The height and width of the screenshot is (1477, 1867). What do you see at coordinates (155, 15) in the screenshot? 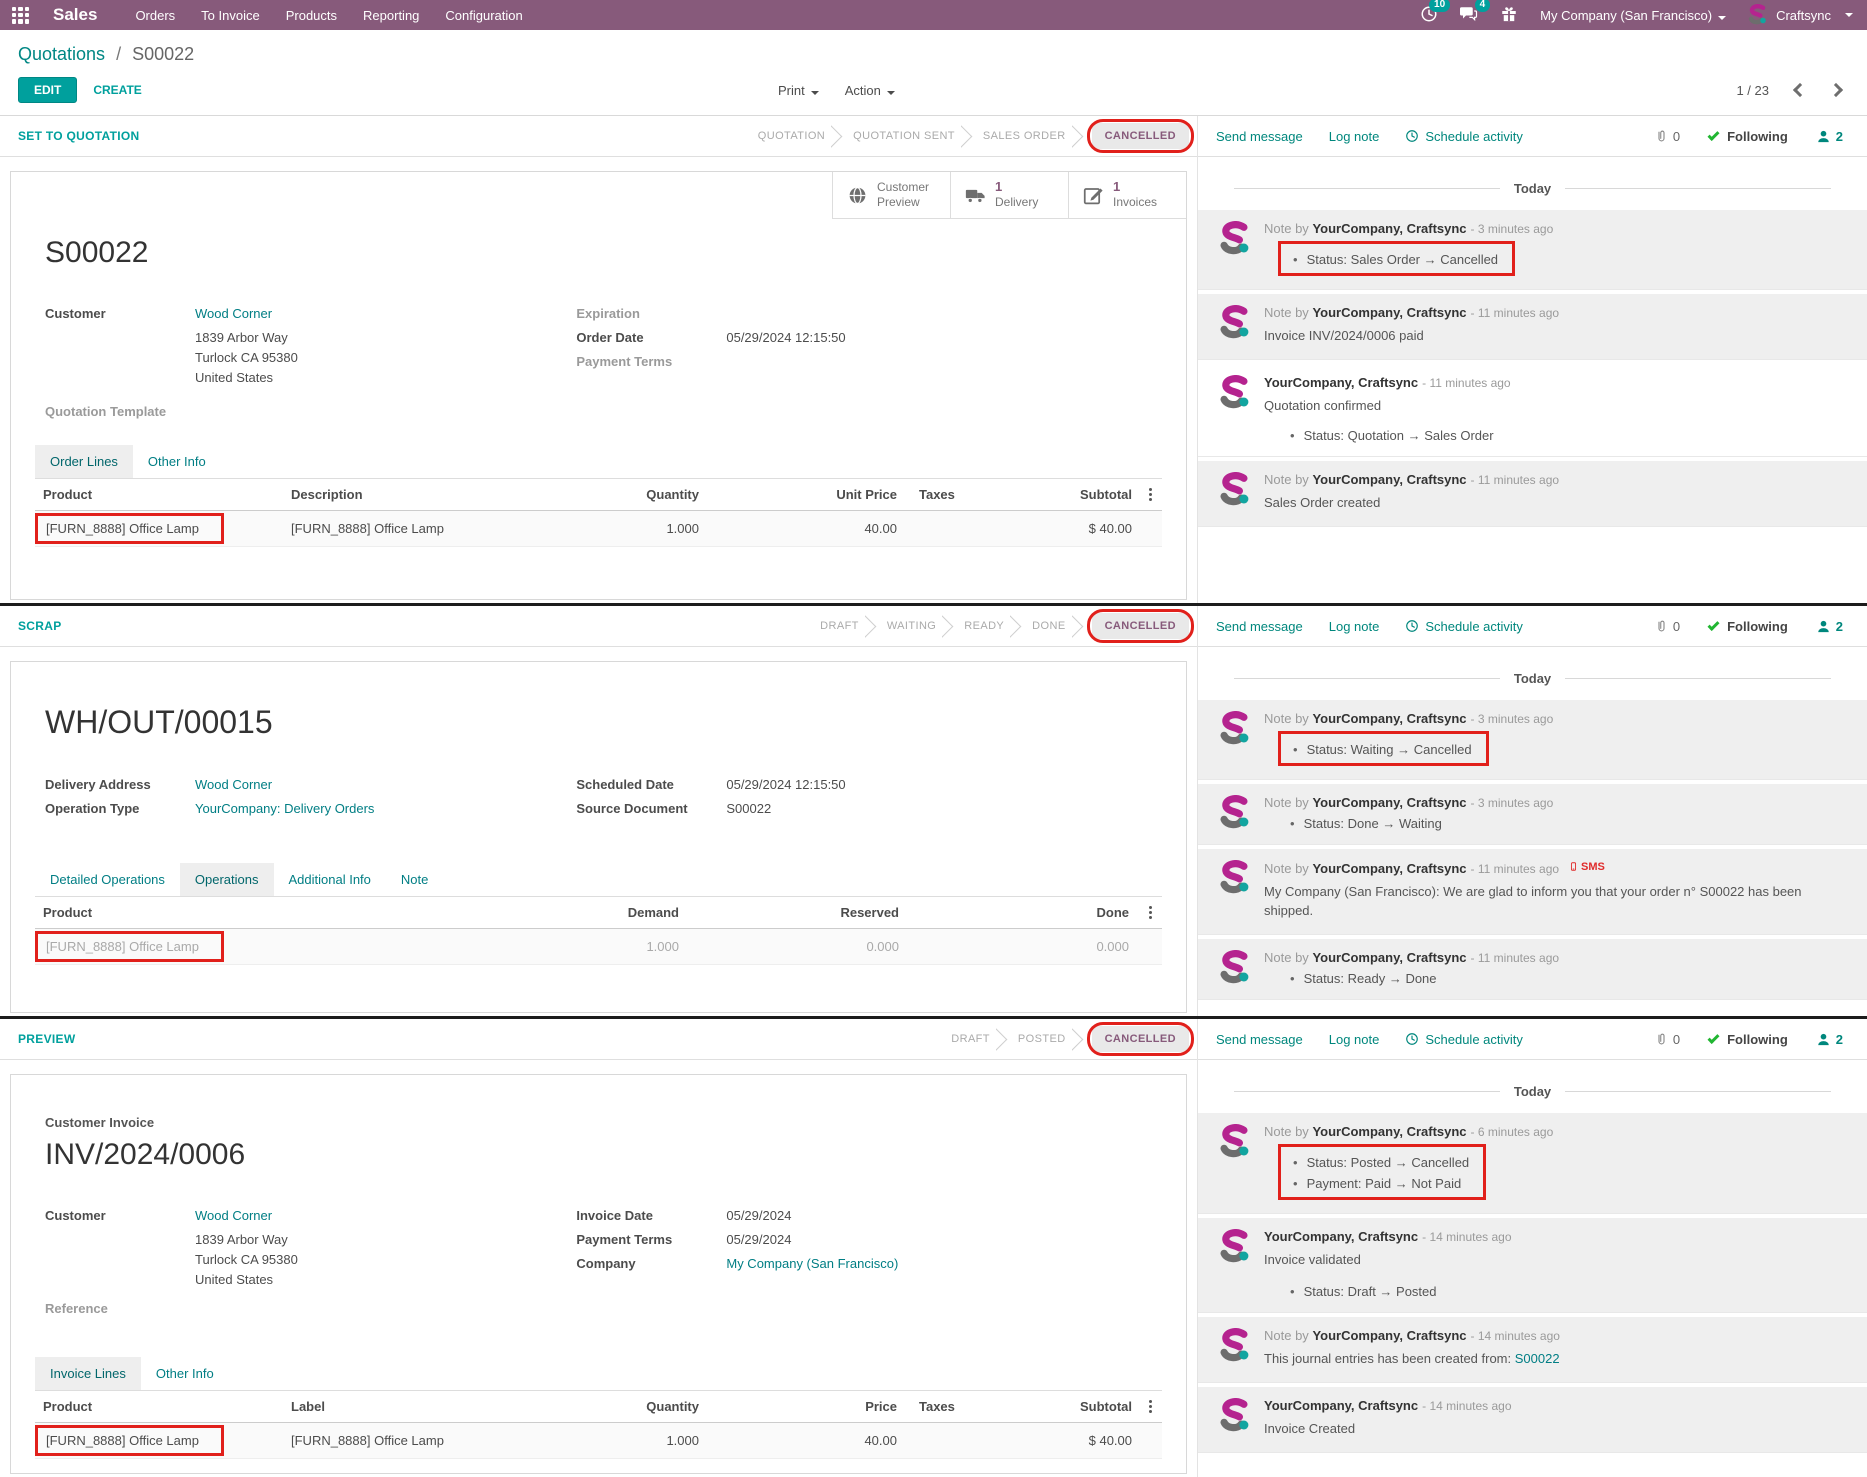
I see `menu-orders: Orders` at bounding box center [155, 15].